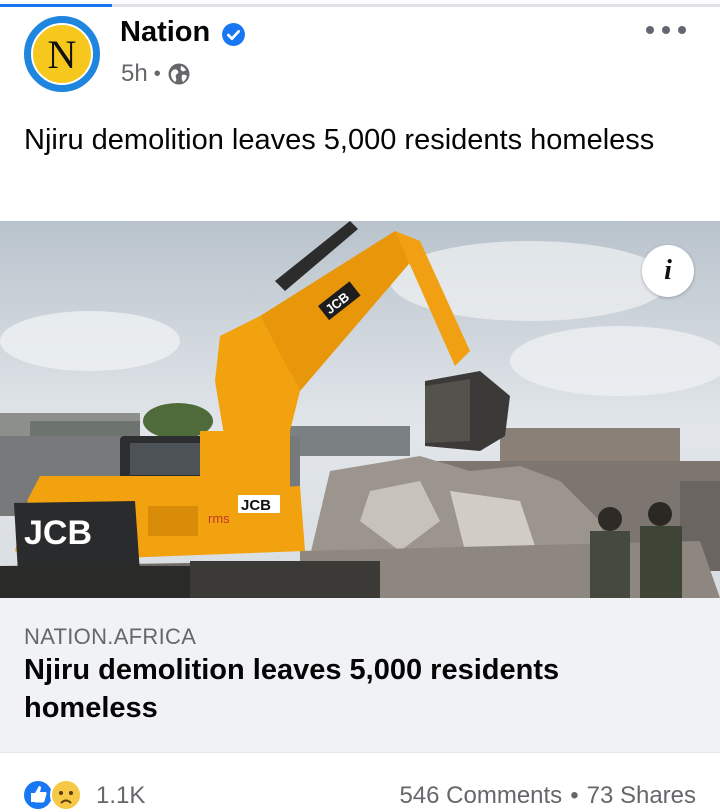 This screenshot has height=812, width=720. Describe the element at coordinates (256, 505) in the screenshot. I see `cab-brand-label: JCB` at that location.